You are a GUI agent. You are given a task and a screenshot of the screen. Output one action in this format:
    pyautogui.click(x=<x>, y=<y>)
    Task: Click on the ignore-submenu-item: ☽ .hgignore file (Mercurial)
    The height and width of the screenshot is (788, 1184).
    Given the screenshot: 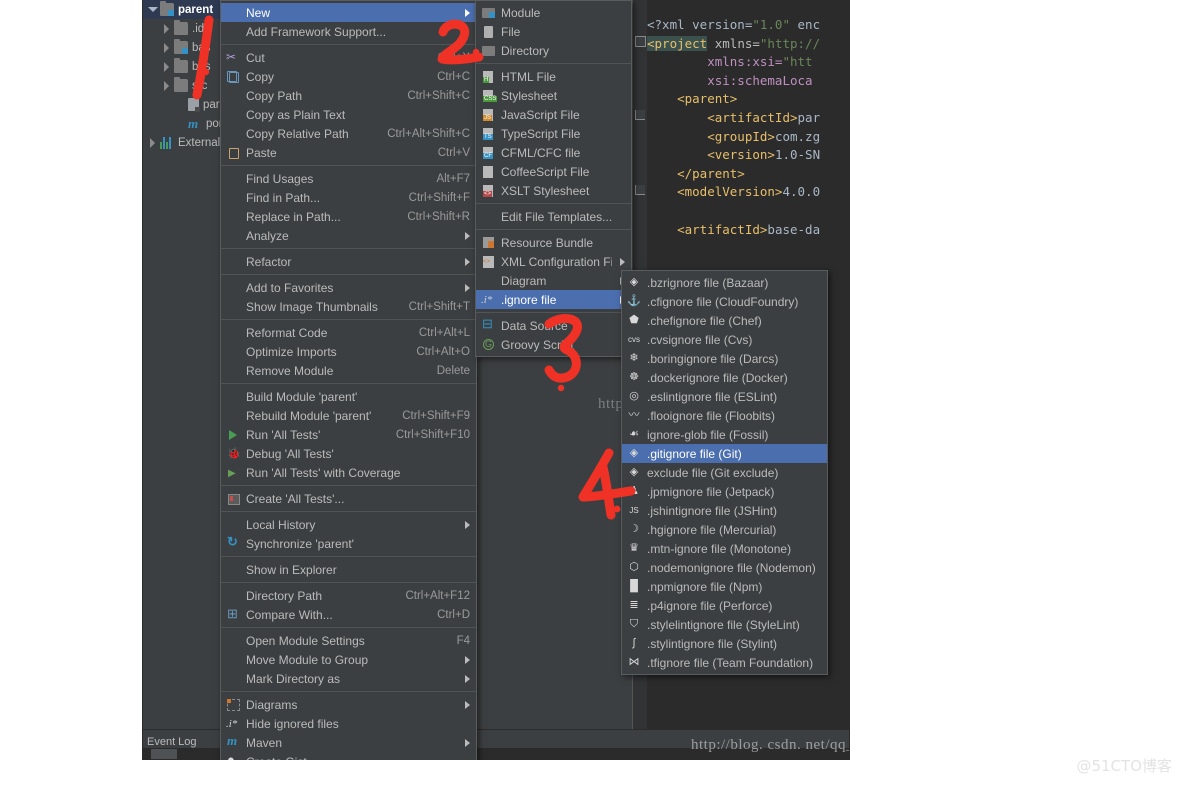 What is the action you would take?
    pyautogui.click(x=724, y=529)
    